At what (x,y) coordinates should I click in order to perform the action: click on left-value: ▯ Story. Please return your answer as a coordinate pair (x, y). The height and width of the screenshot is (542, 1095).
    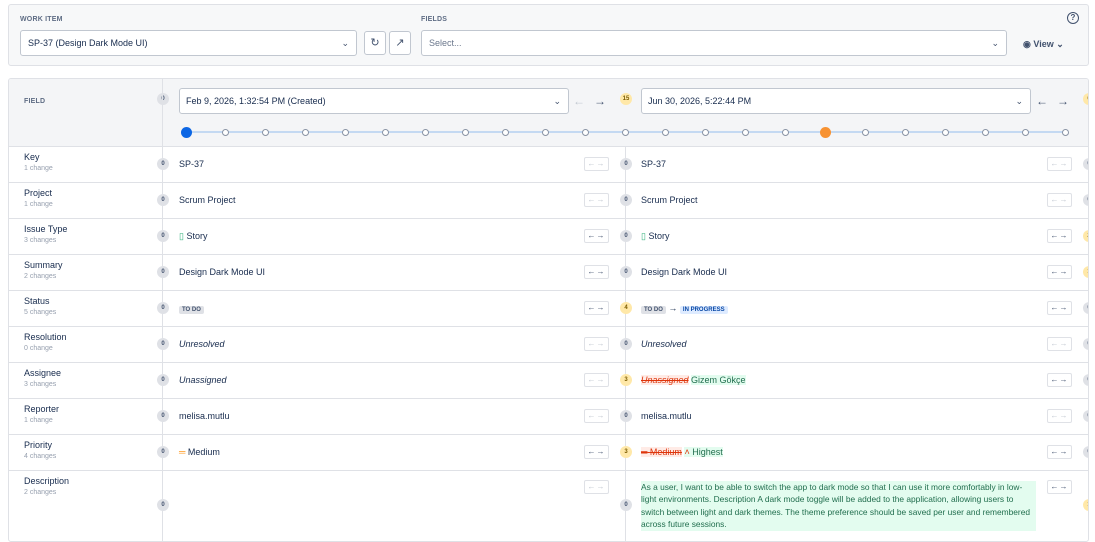
    Looking at the image, I should click on (193, 236).